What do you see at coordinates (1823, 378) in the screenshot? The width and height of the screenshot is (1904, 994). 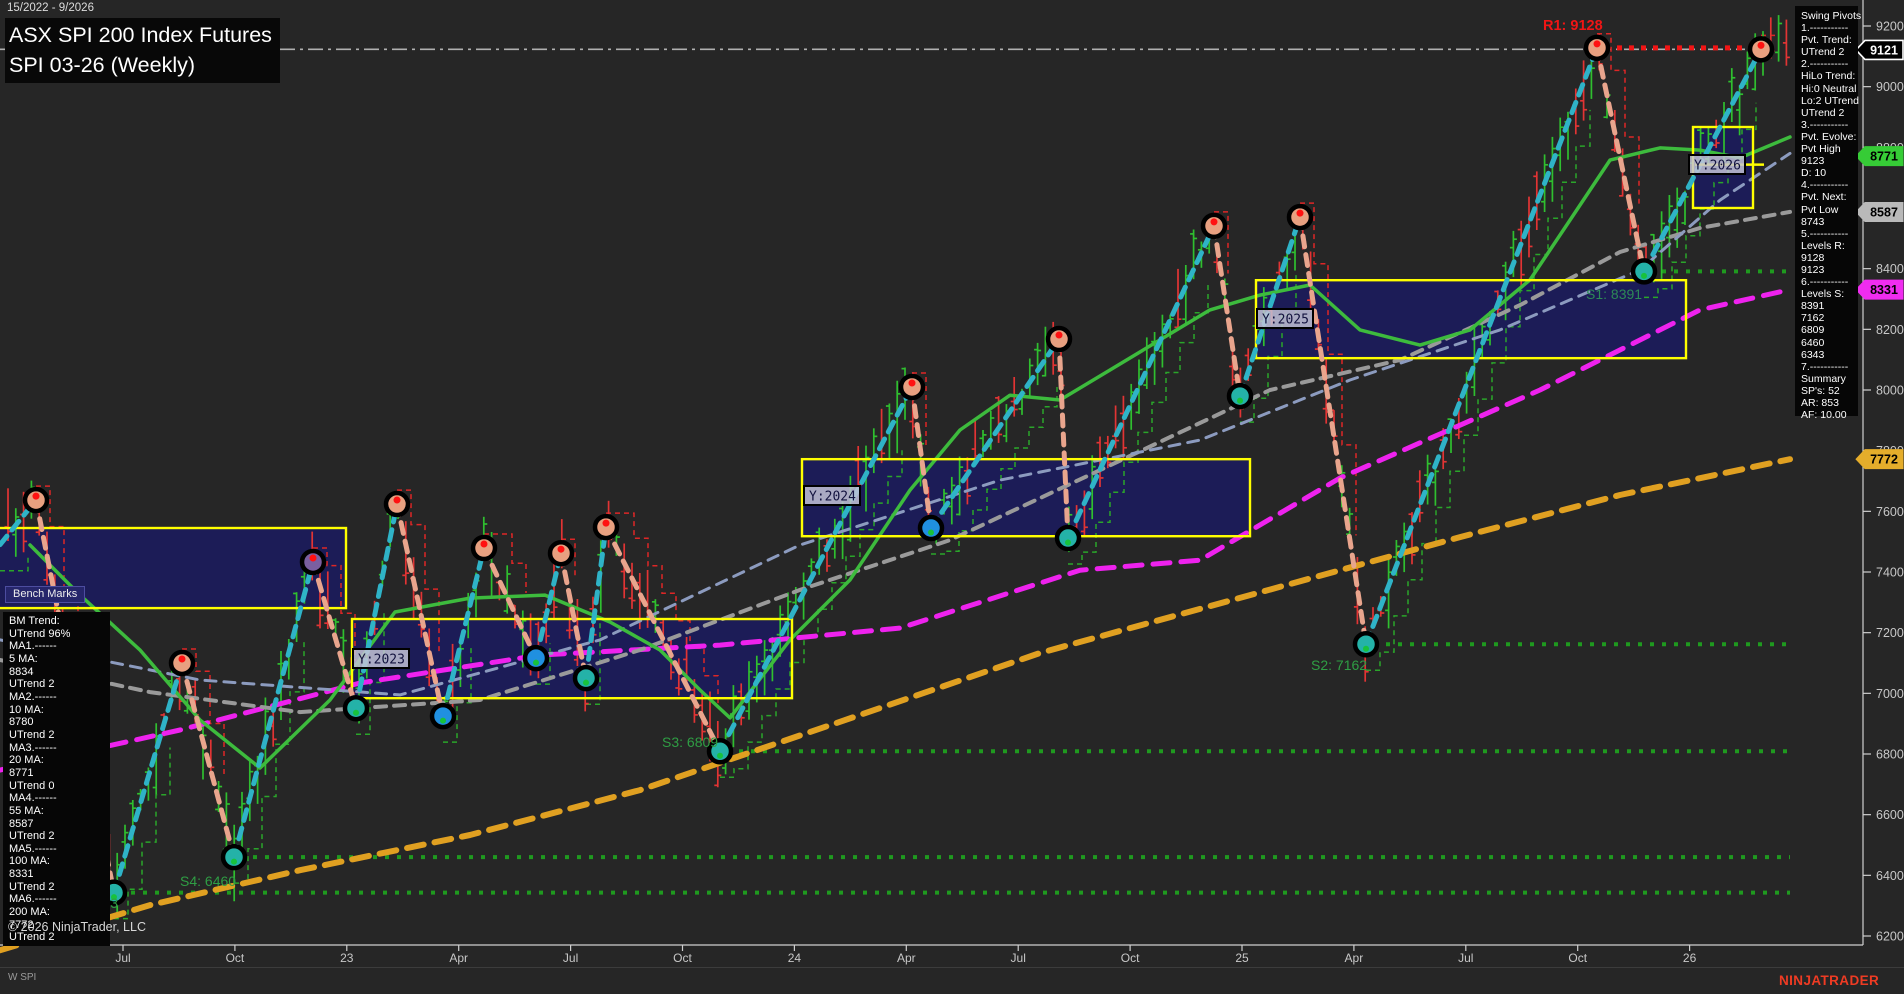 I see `swing-pivot-line: Summary` at bounding box center [1823, 378].